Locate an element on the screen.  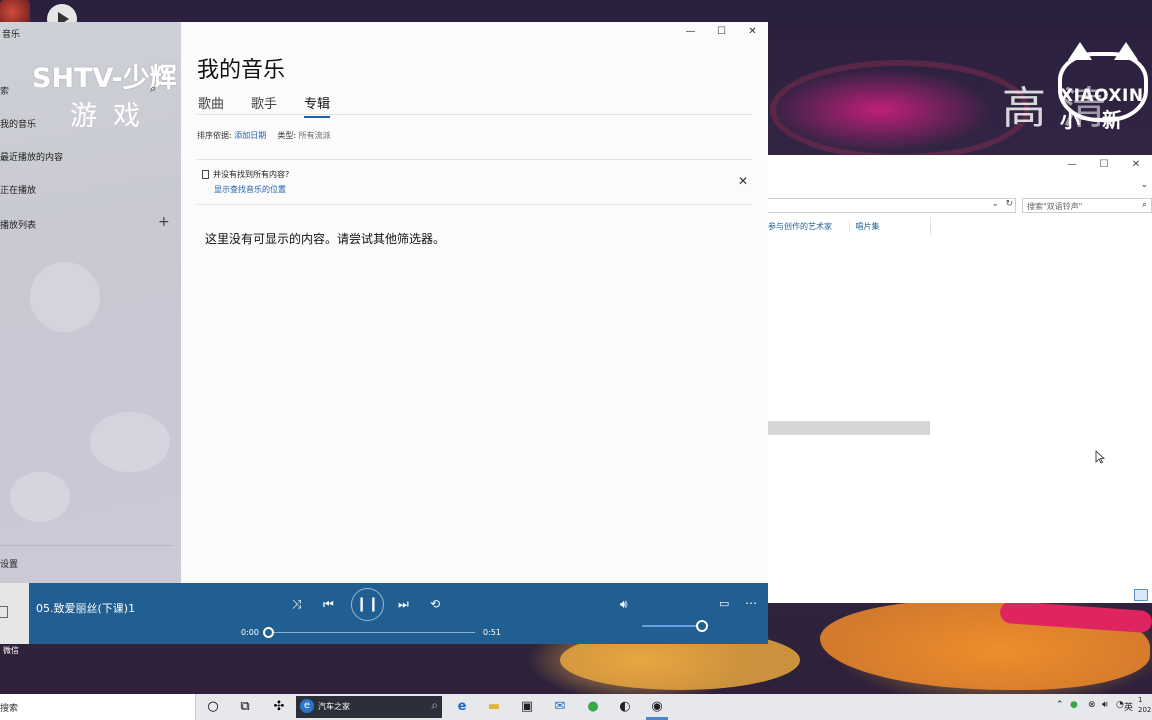
shuffle-icon: ⤨ is located at coordinates (297, 604).